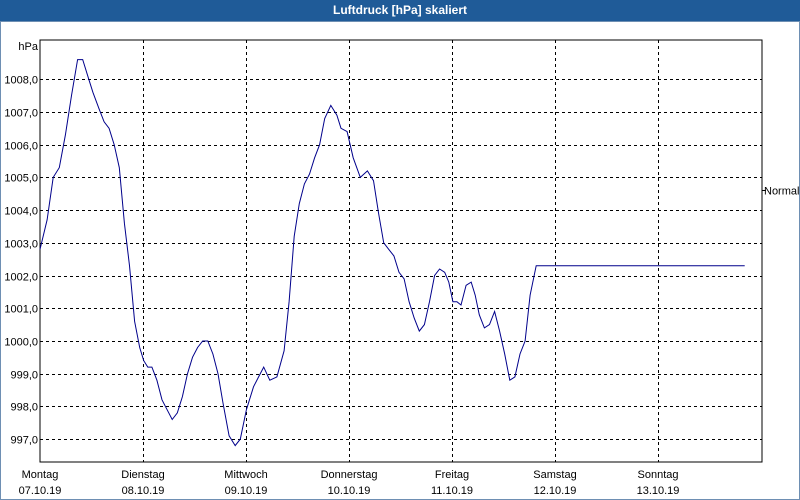 The height and width of the screenshot is (500, 800). Describe the element at coordinates (21, 343) in the screenshot. I see `y-tick-label: 1000,0` at that location.